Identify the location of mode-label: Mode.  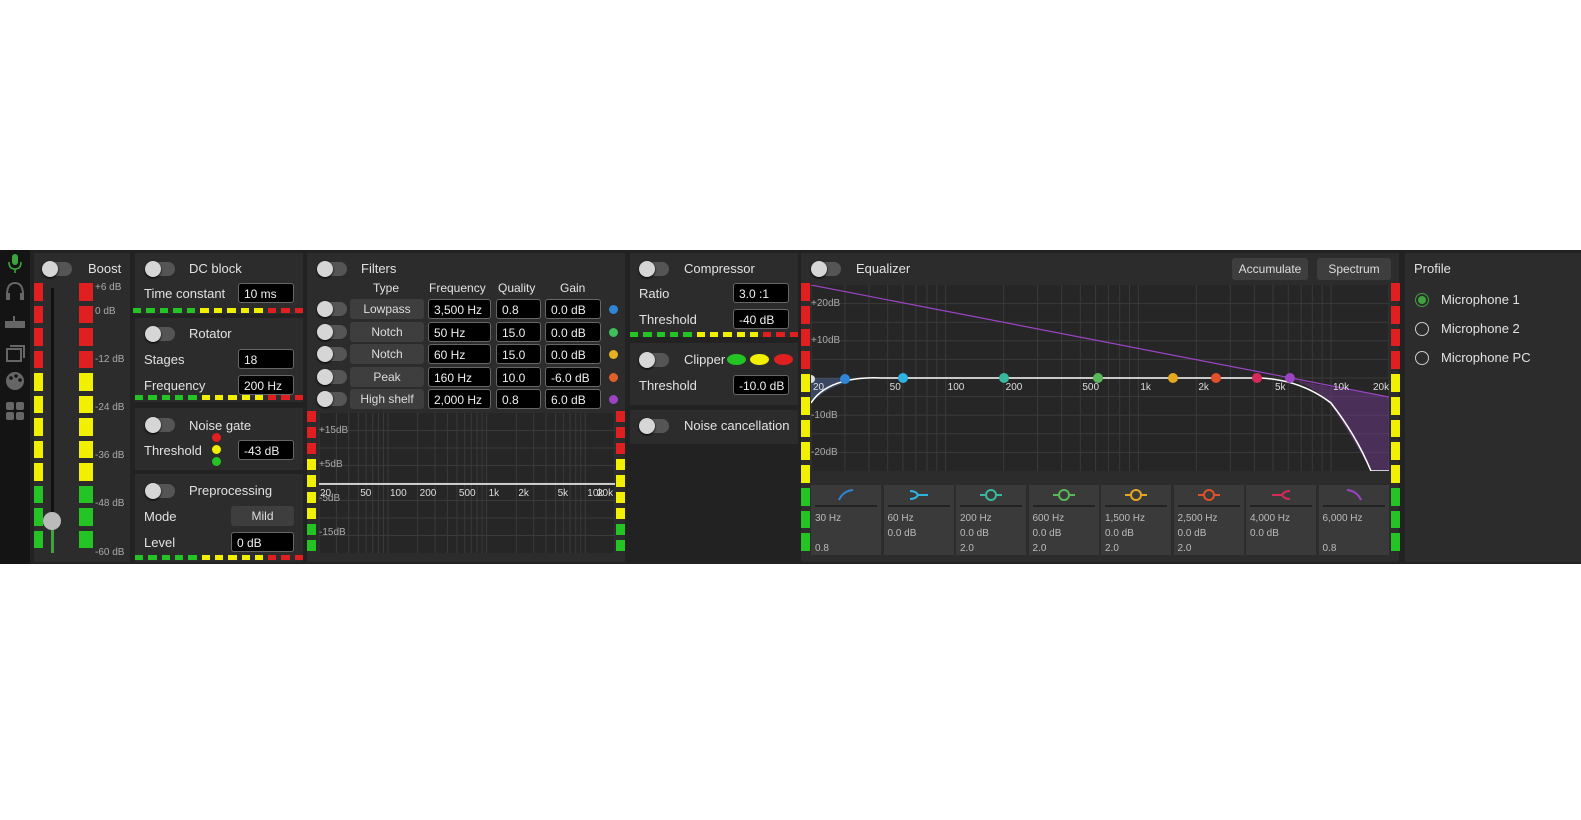
(160, 516).